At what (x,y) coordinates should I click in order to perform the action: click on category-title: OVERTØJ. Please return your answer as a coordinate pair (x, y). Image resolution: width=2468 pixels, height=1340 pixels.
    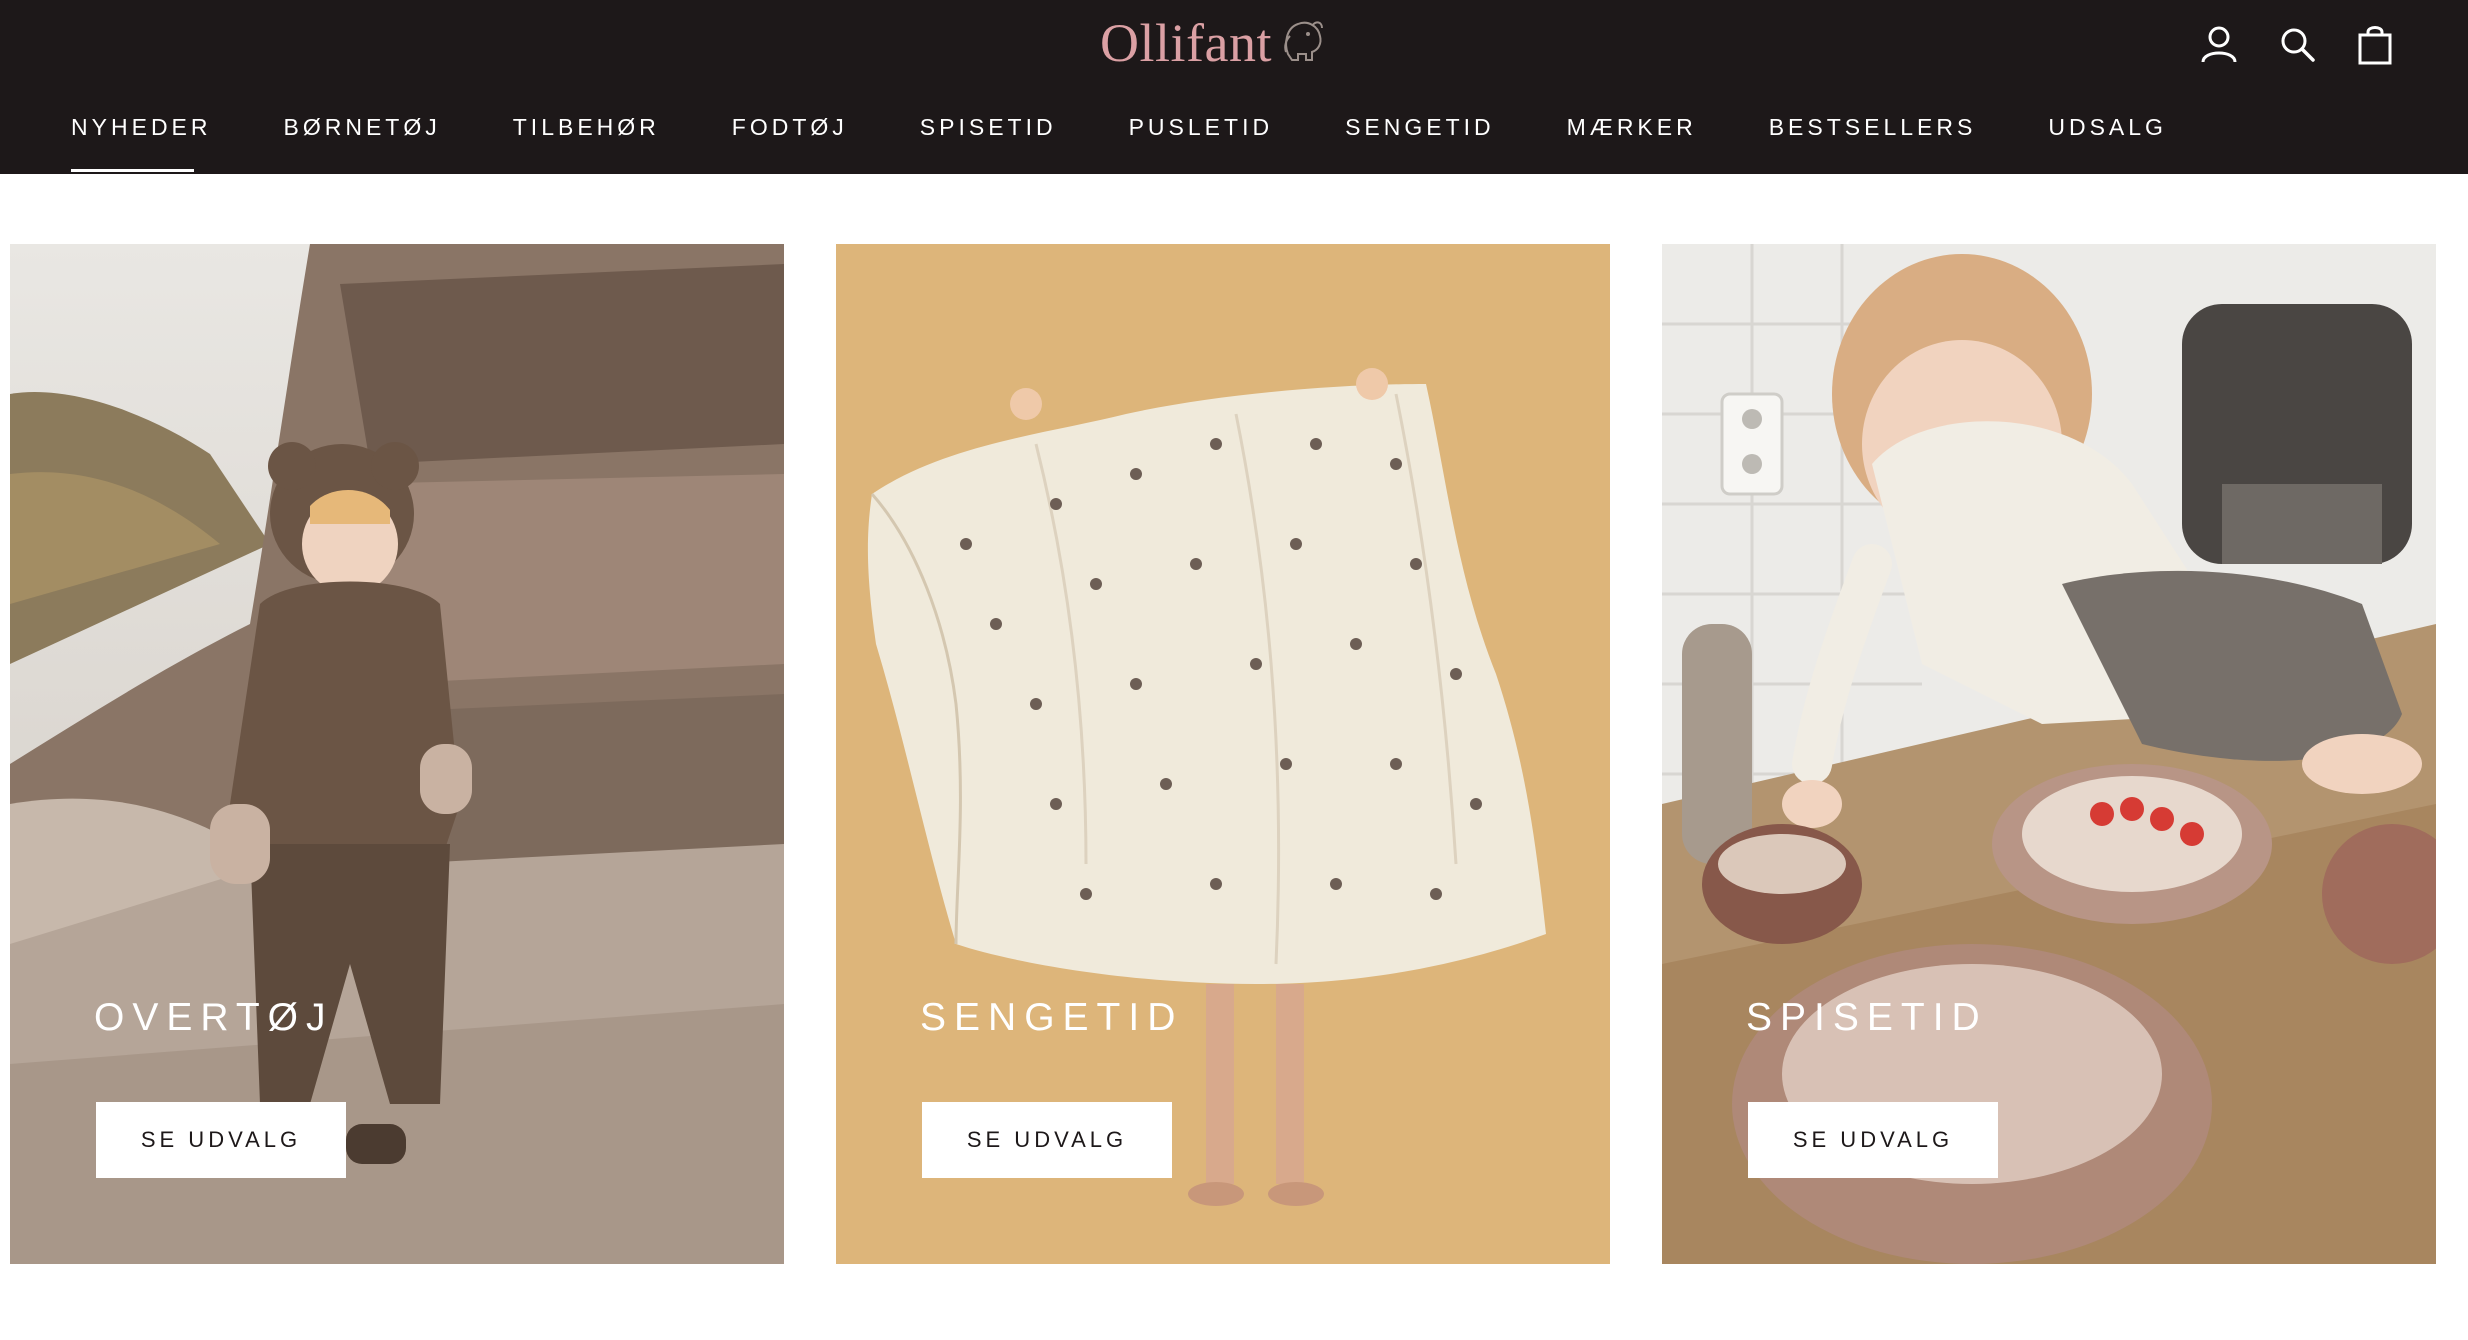
    Looking at the image, I should click on (214, 1017).